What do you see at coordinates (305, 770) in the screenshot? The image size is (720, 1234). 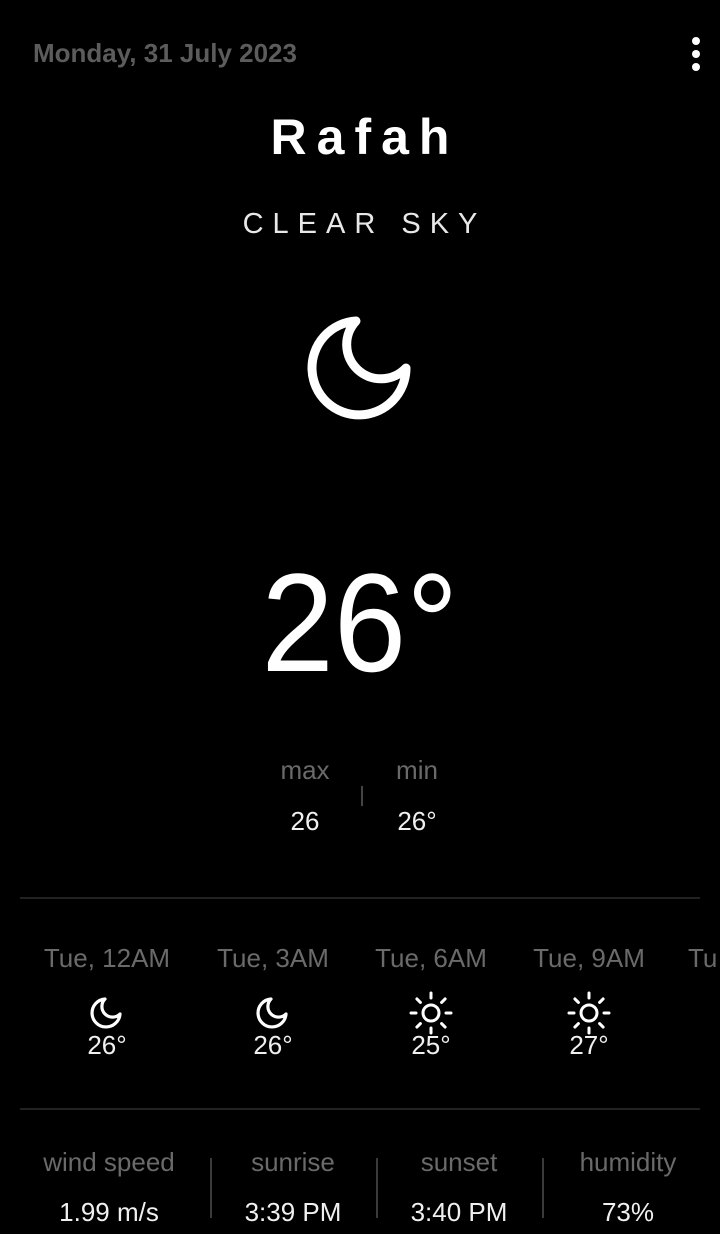 I see `max-label: max` at bounding box center [305, 770].